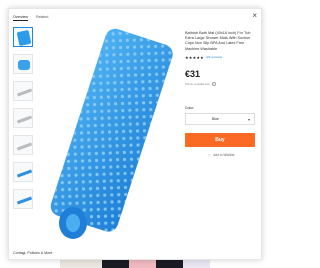 Image resolution: width=320 pixels, height=268 pixels. I want to click on product-rating: ★★★★★ (29 reviews), so click(221, 57).